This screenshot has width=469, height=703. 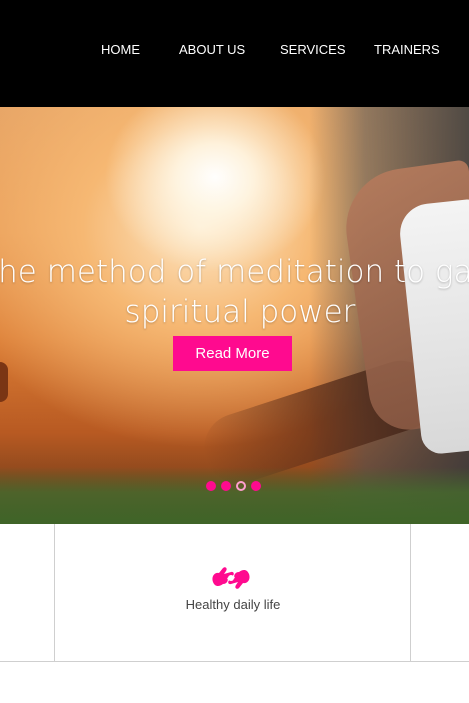 What do you see at coordinates (212, 49) in the screenshot?
I see `nav-item-about-us: ABOUT US` at bounding box center [212, 49].